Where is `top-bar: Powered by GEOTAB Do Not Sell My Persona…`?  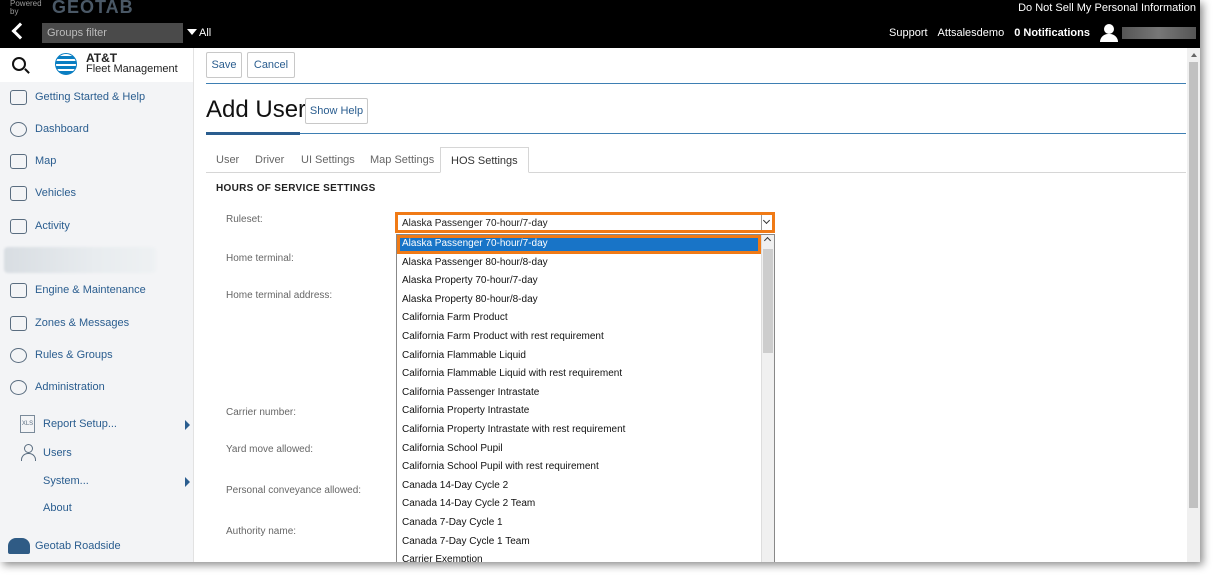 top-bar: Powered by GEOTAB Do Not Sell My Persona… is located at coordinates (600, 24).